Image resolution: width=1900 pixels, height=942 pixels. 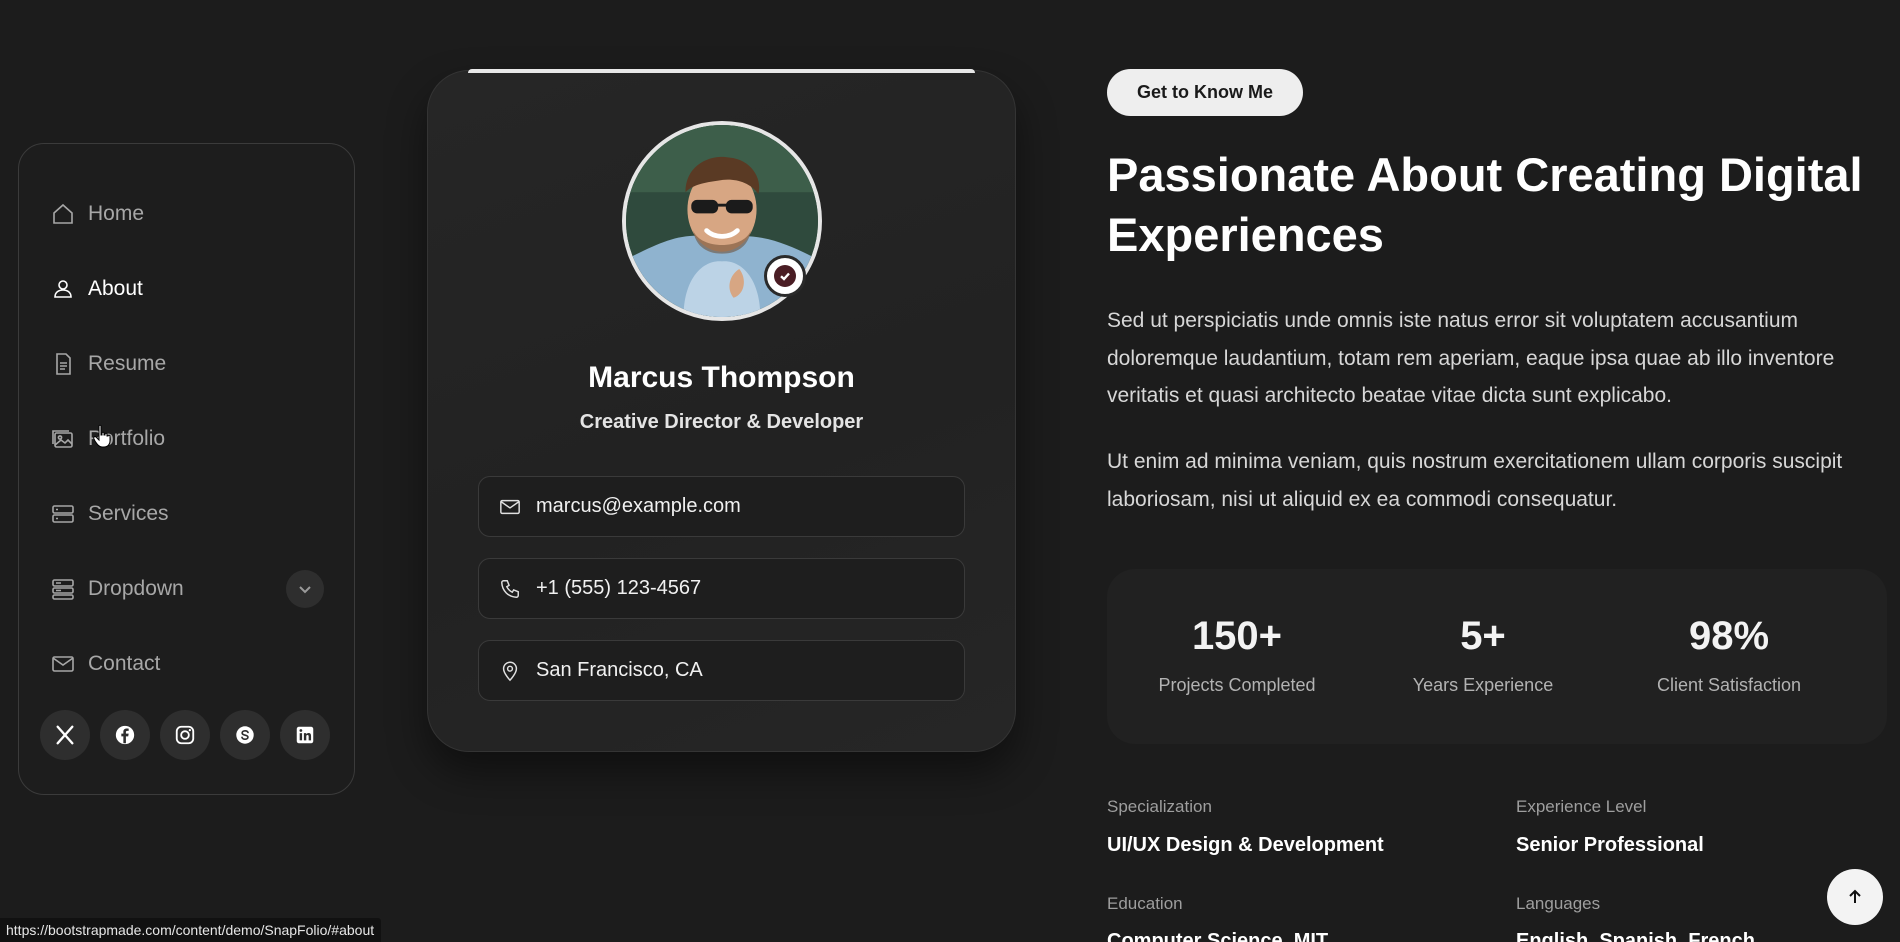 I want to click on languages-label: Languages, so click(x=1558, y=903).